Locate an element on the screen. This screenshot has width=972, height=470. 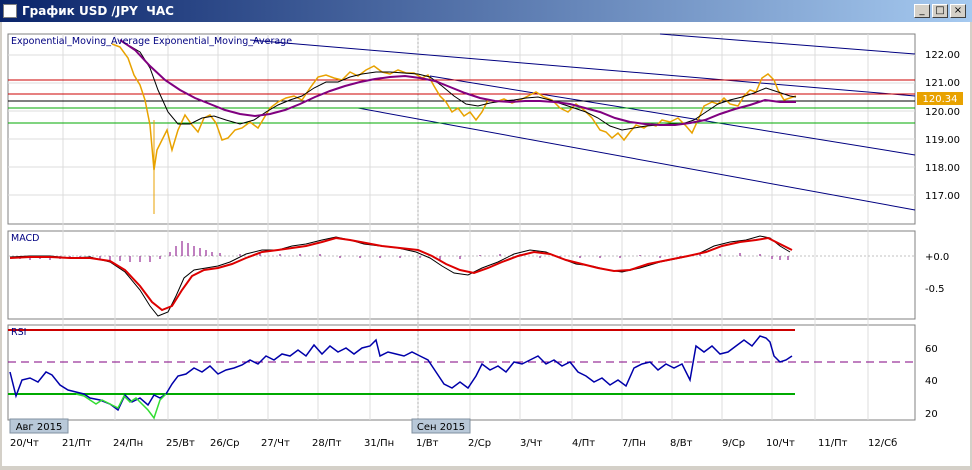
x-axis-label: 1/Вт is located at coordinates (427, 443).